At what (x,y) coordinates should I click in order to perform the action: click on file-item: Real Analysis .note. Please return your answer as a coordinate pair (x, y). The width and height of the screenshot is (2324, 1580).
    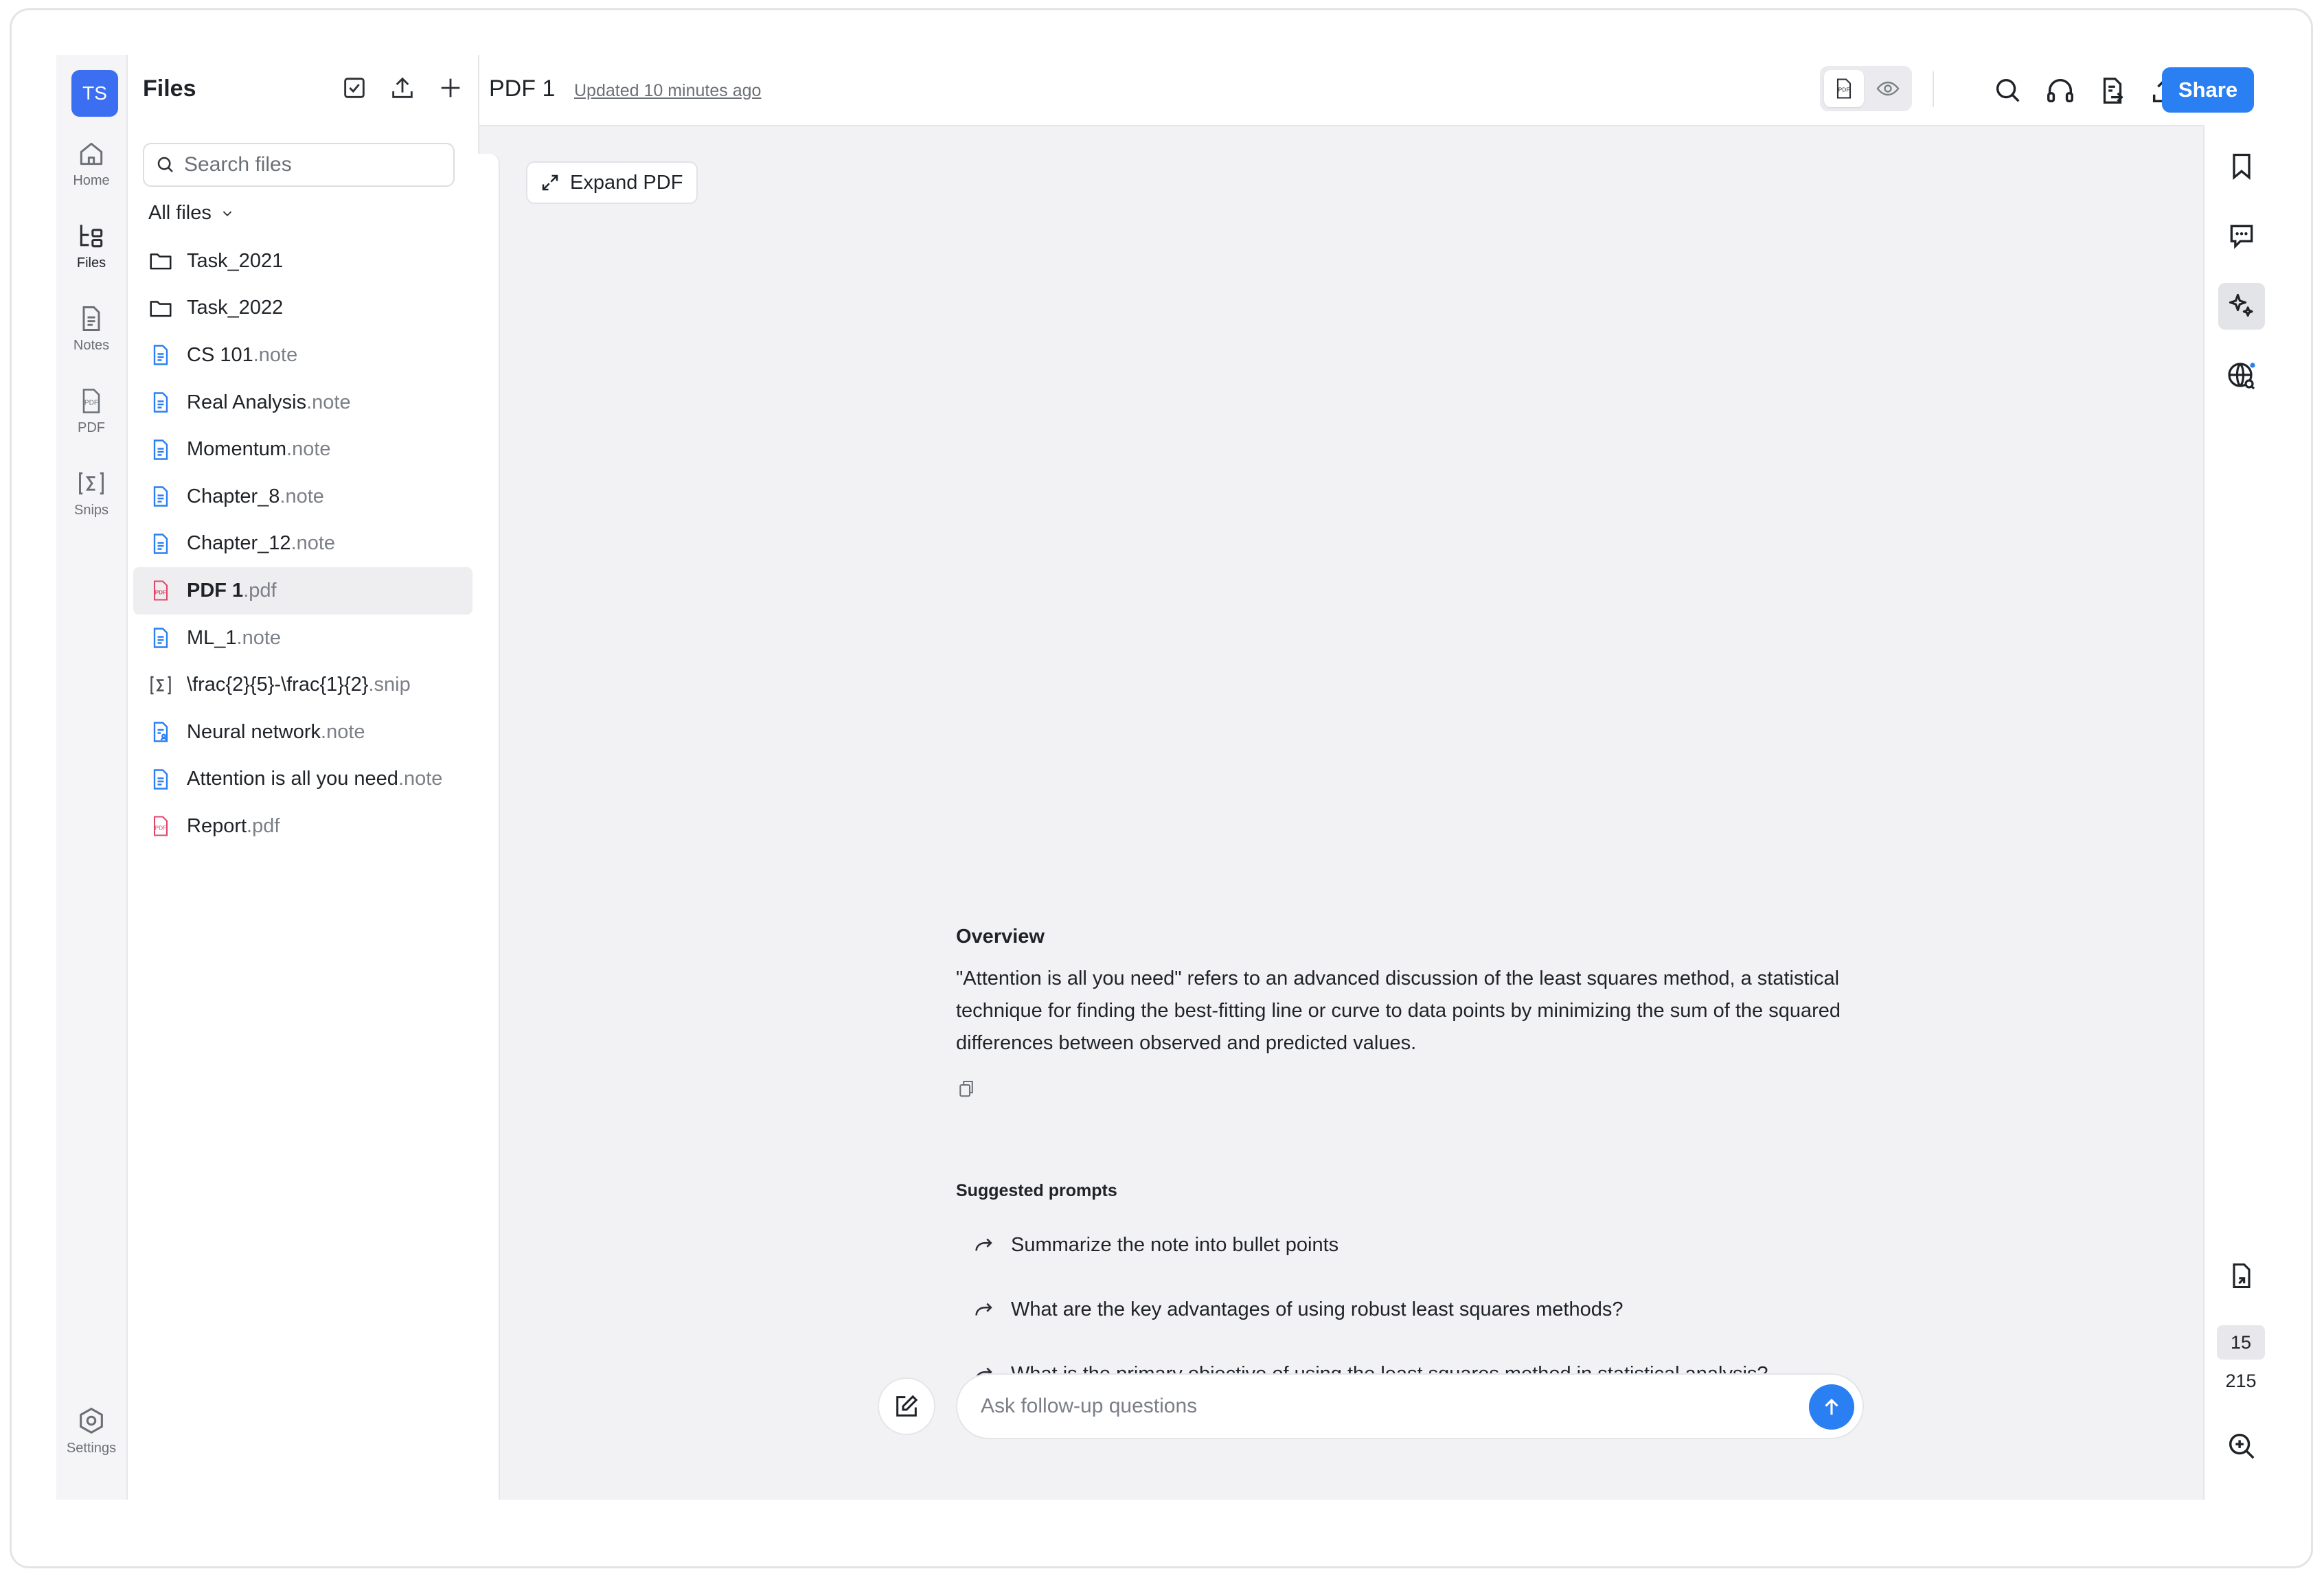
    Looking at the image, I should click on (303, 403).